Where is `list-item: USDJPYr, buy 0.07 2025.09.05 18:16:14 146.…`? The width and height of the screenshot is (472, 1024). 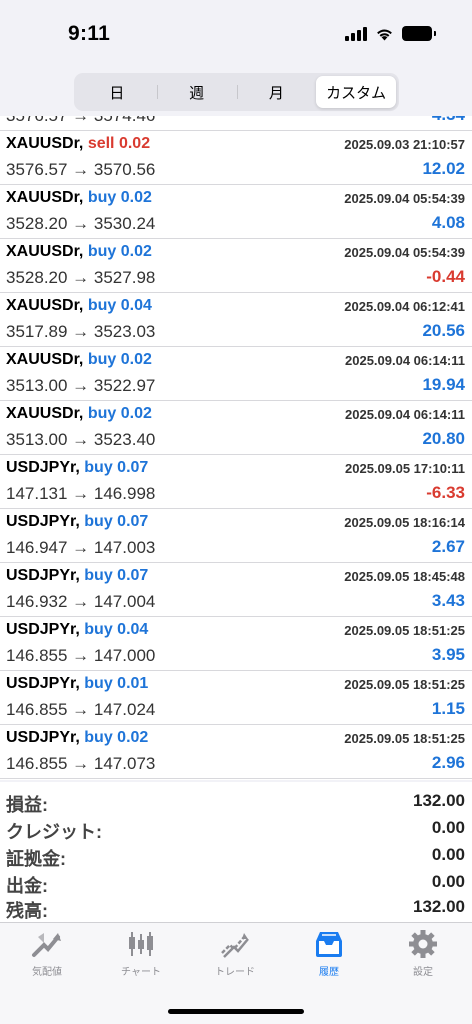 list-item: USDJPYr, buy 0.07 2025.09.05 18:16:14 146.… is located at coordinates (236, 536).